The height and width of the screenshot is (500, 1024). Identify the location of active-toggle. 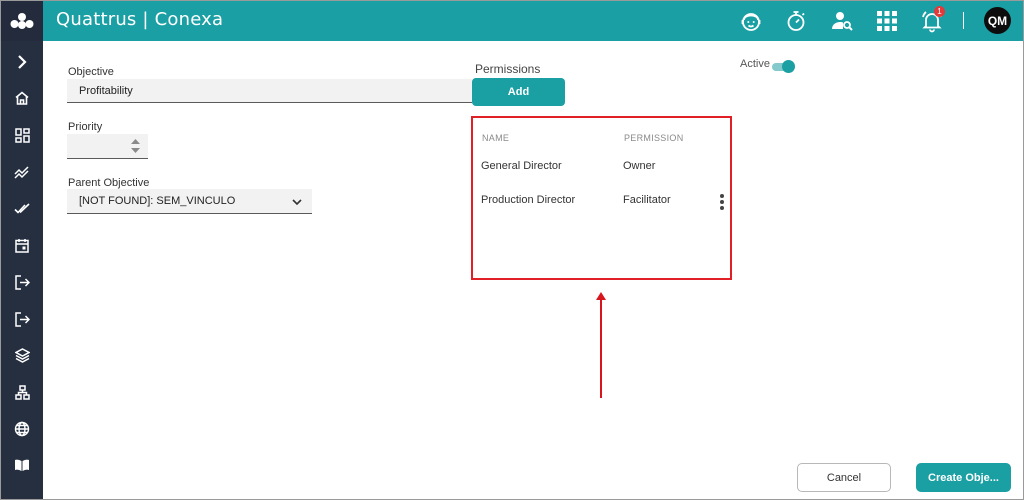
(783, 66).